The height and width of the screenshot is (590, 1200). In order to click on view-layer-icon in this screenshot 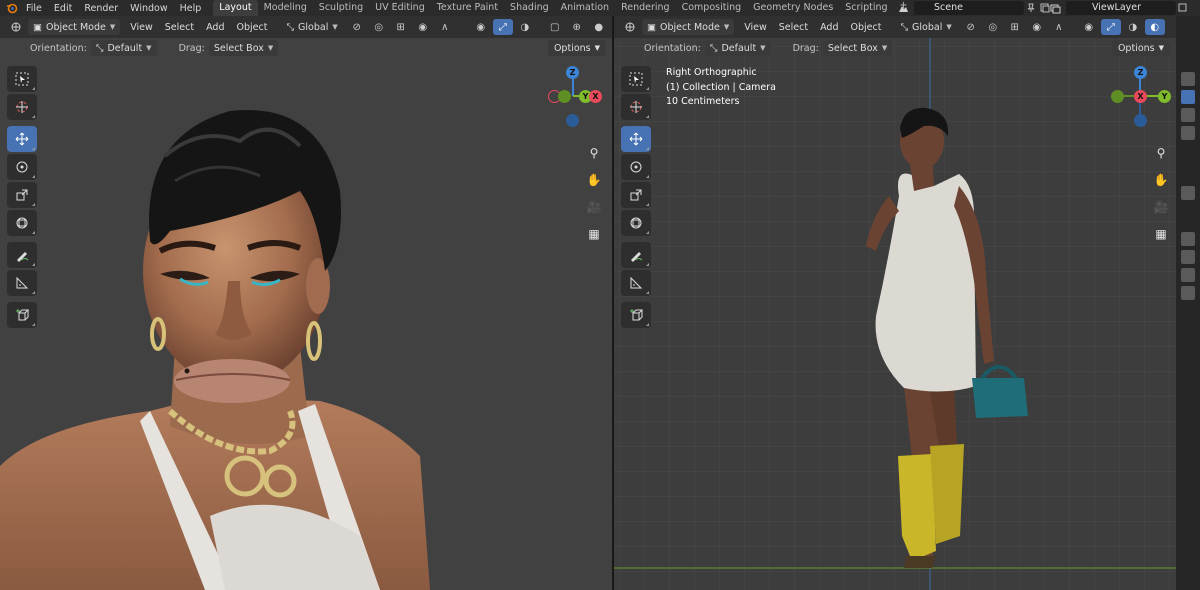, I will do `click(1055, 8)`.